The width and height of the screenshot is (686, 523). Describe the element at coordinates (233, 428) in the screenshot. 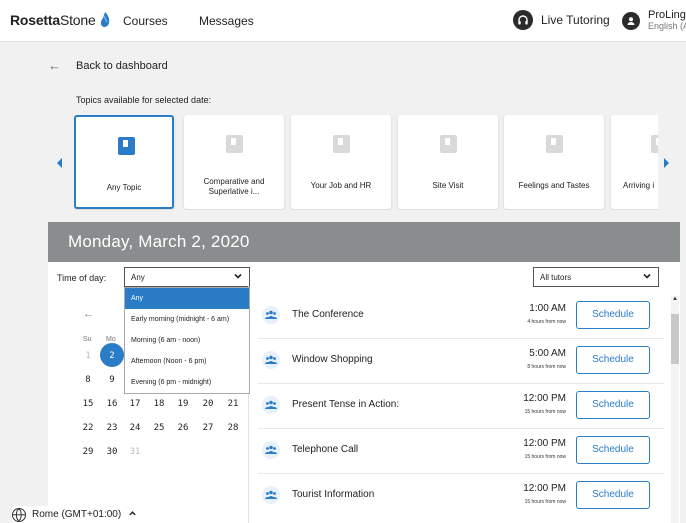

I see `calendar-day: 28` at that location.